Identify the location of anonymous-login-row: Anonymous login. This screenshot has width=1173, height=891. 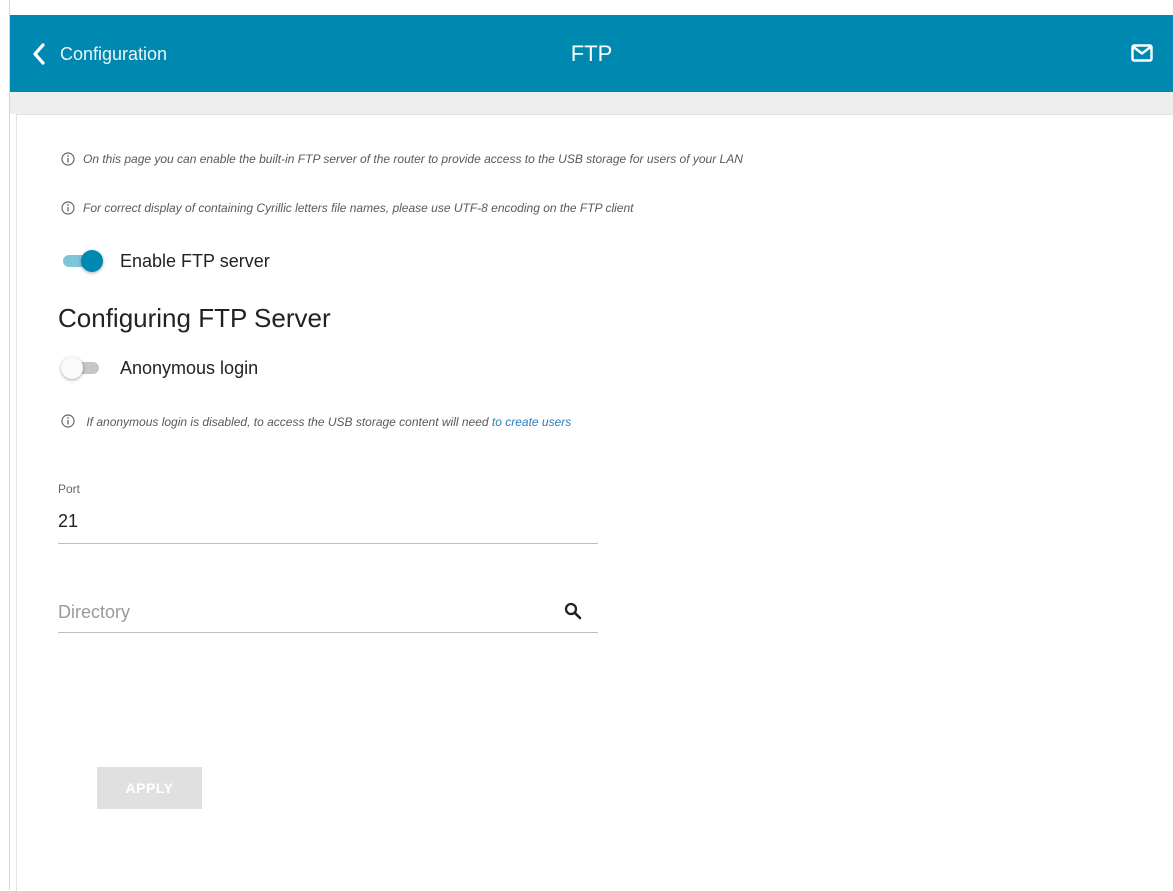
(159, 368).